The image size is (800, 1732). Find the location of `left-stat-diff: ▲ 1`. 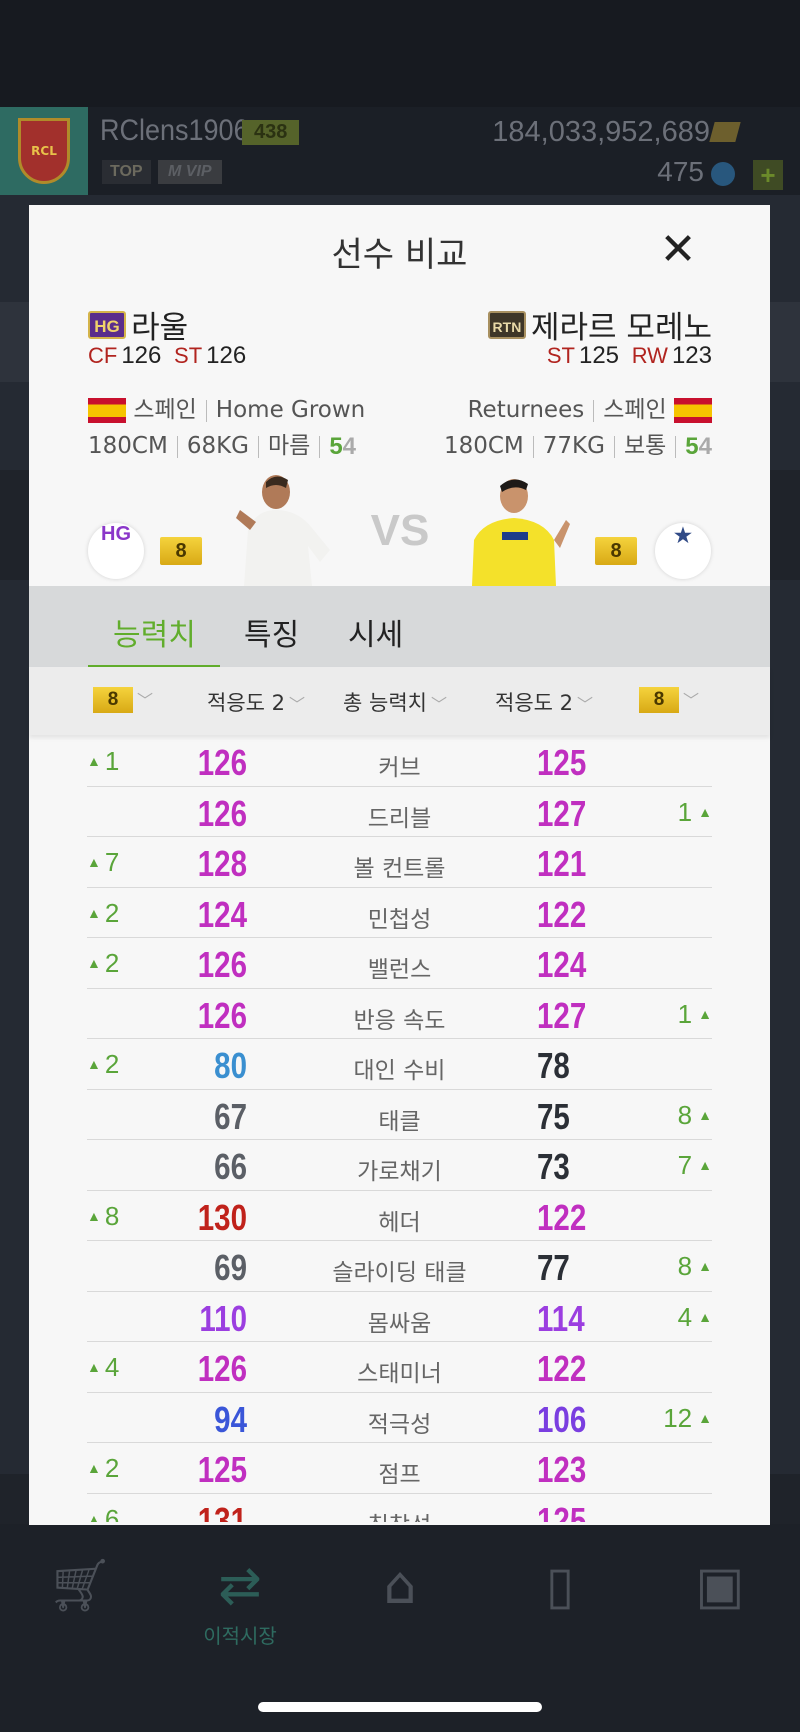

left-stat-diff: ▲ 1 is located at coordinates (103, 761).